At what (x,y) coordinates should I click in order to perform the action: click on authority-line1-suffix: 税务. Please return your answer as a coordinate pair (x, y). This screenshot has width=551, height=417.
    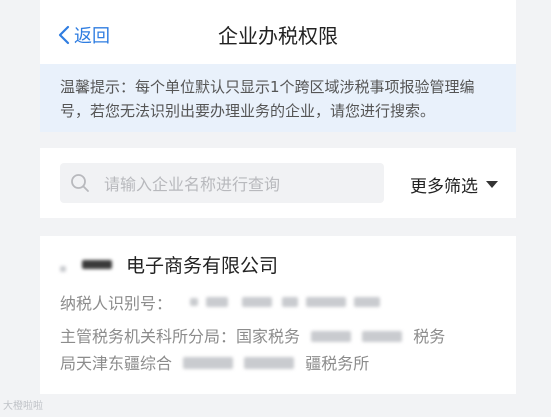
    Looking at the image, I should click on (429, 336).